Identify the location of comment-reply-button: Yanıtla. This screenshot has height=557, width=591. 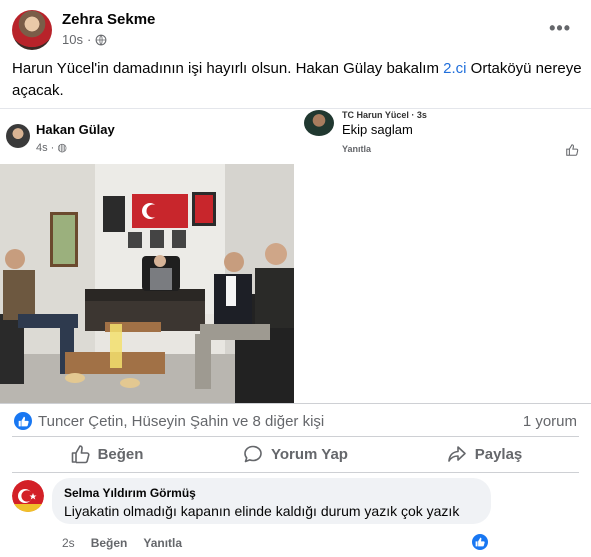
(162, 543).